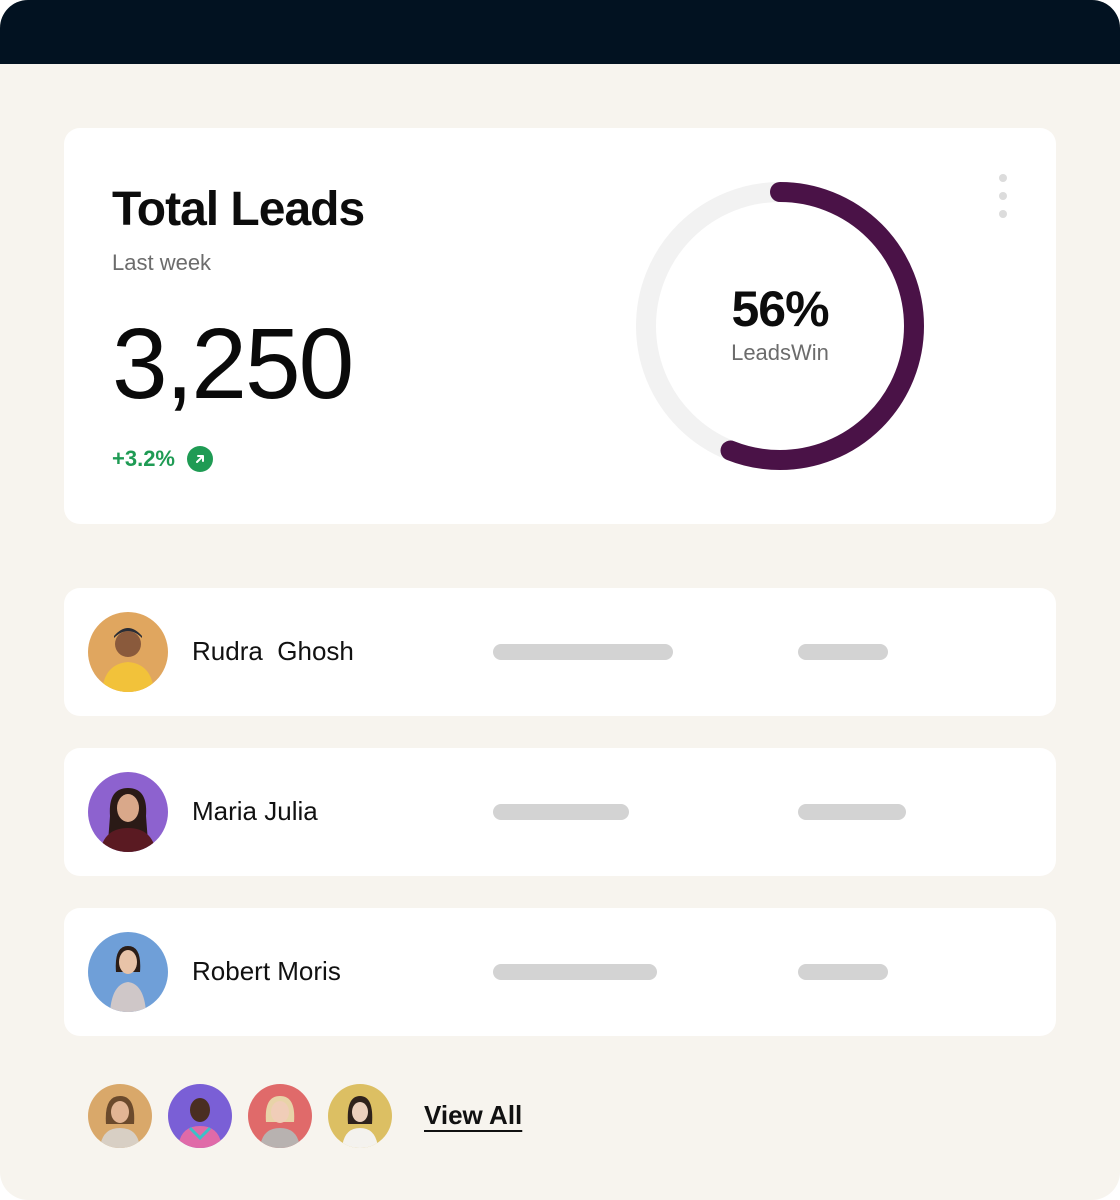 This screenshot has height=1200, width=1120. I want to click on lead-row: Maria Julia, so click(560, 812).